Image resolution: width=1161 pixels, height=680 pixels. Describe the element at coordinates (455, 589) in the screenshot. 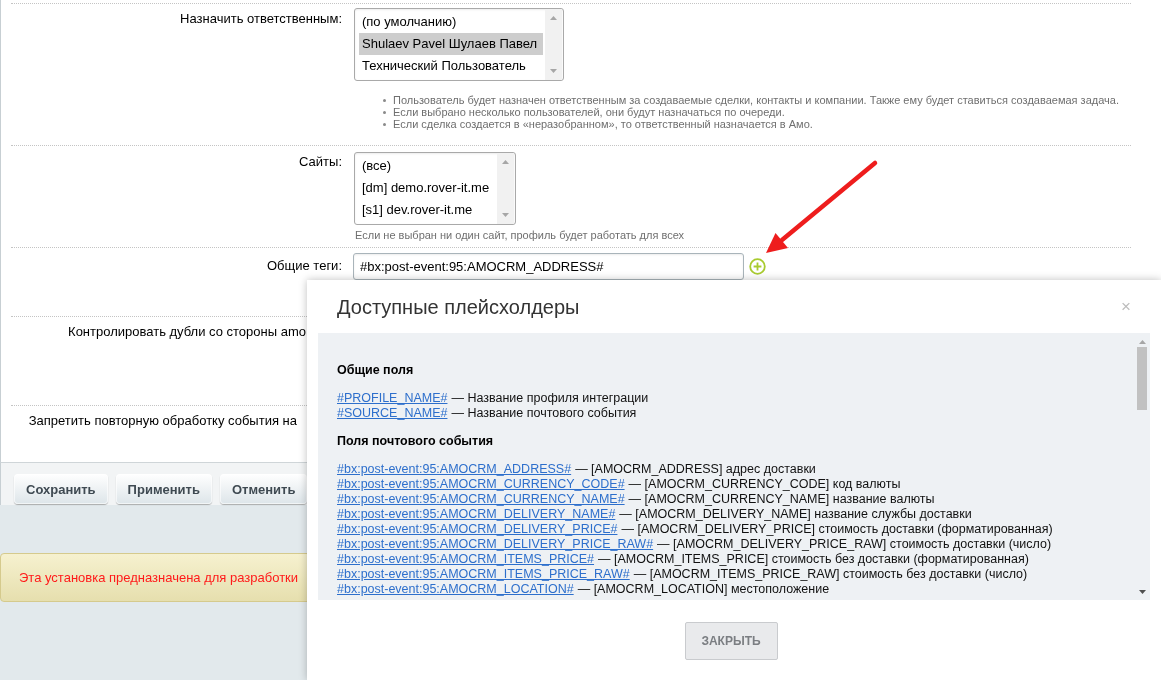

I see `placeholder-link: #bx:post-event:95:AMOCRM_LOCATION#` at that location.